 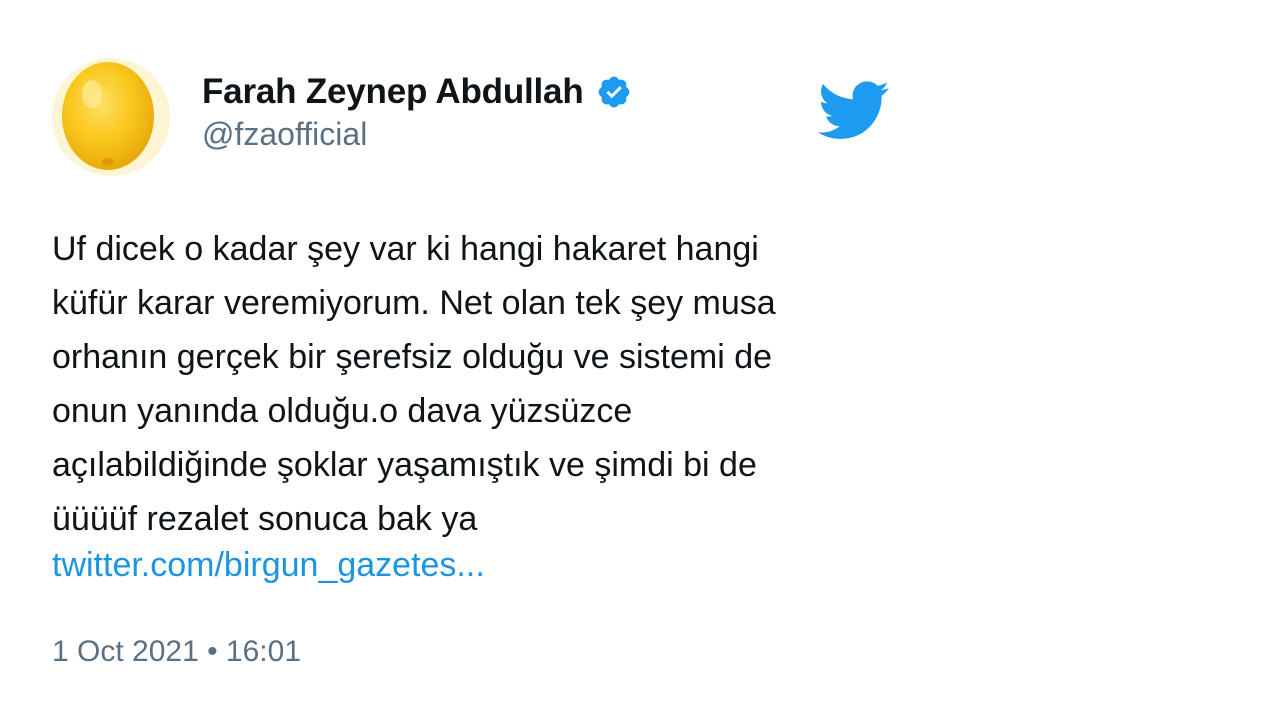 I want to click on avatar, so click(x=111, y=117).